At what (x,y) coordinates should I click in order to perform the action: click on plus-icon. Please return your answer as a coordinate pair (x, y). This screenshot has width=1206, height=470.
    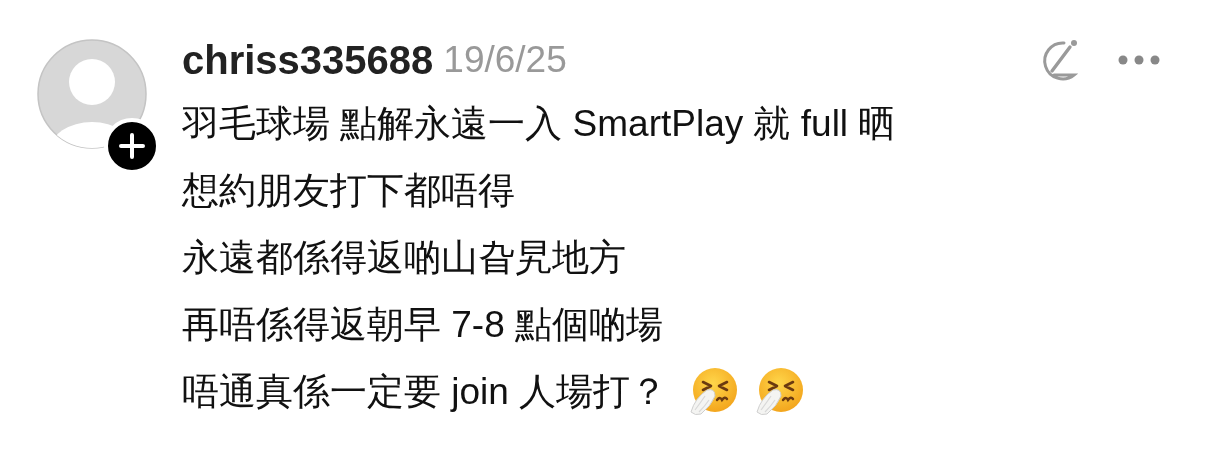
    Looking at the image, I should click on (132, 146).